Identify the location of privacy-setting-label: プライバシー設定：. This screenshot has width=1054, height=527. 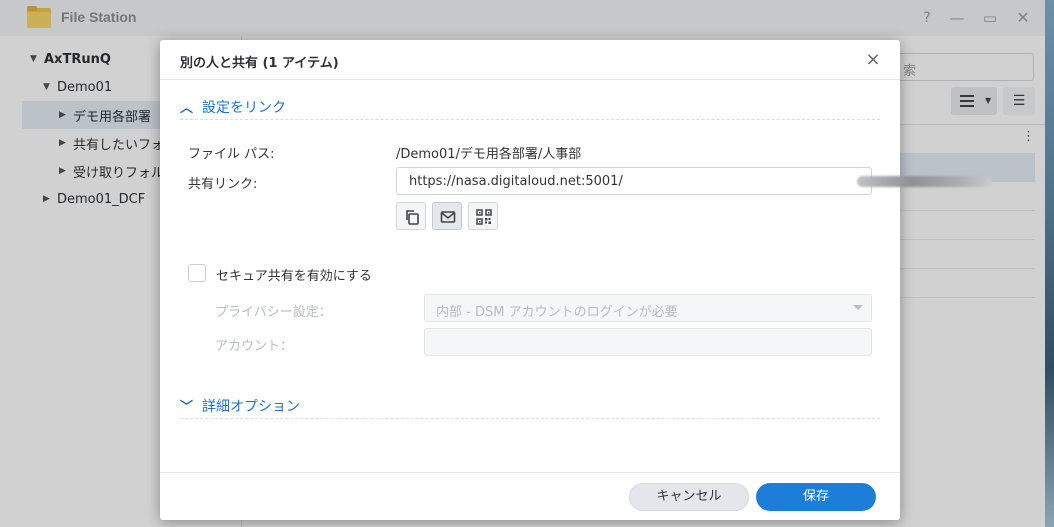
(273, 312).